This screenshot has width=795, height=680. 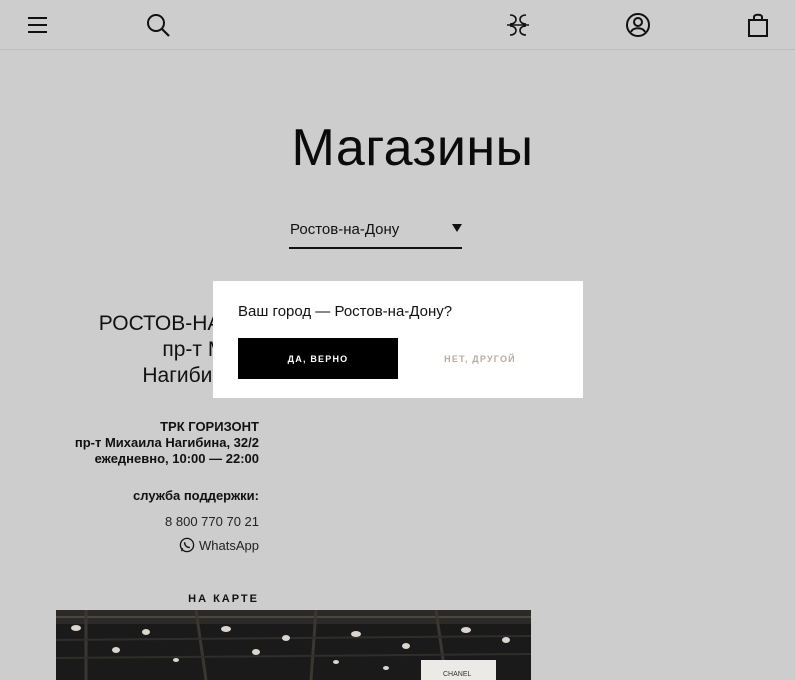 What do you see at coordinates (38, 25) in the screenshot?
I see `hamburger-menu-icon` at bounding box center [38, 25].